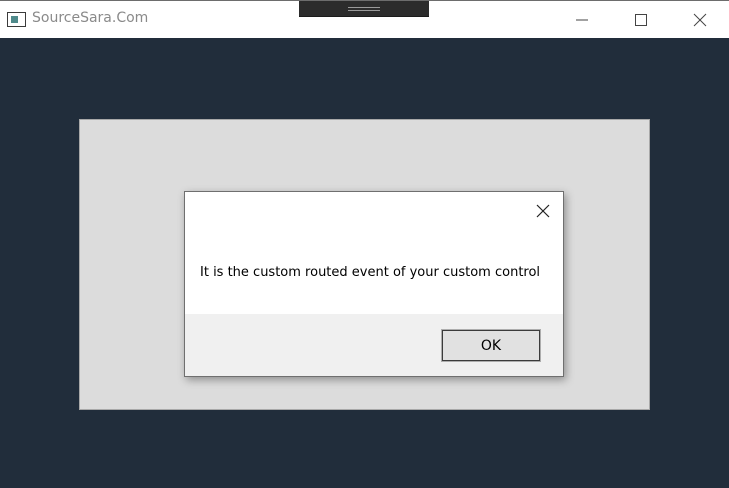 This screenshot has height=488, width=729. What do you see at coordinates (374, 345) in the screenshot?
I see `dialog-footer: OK` at bounding box center [374, 345].